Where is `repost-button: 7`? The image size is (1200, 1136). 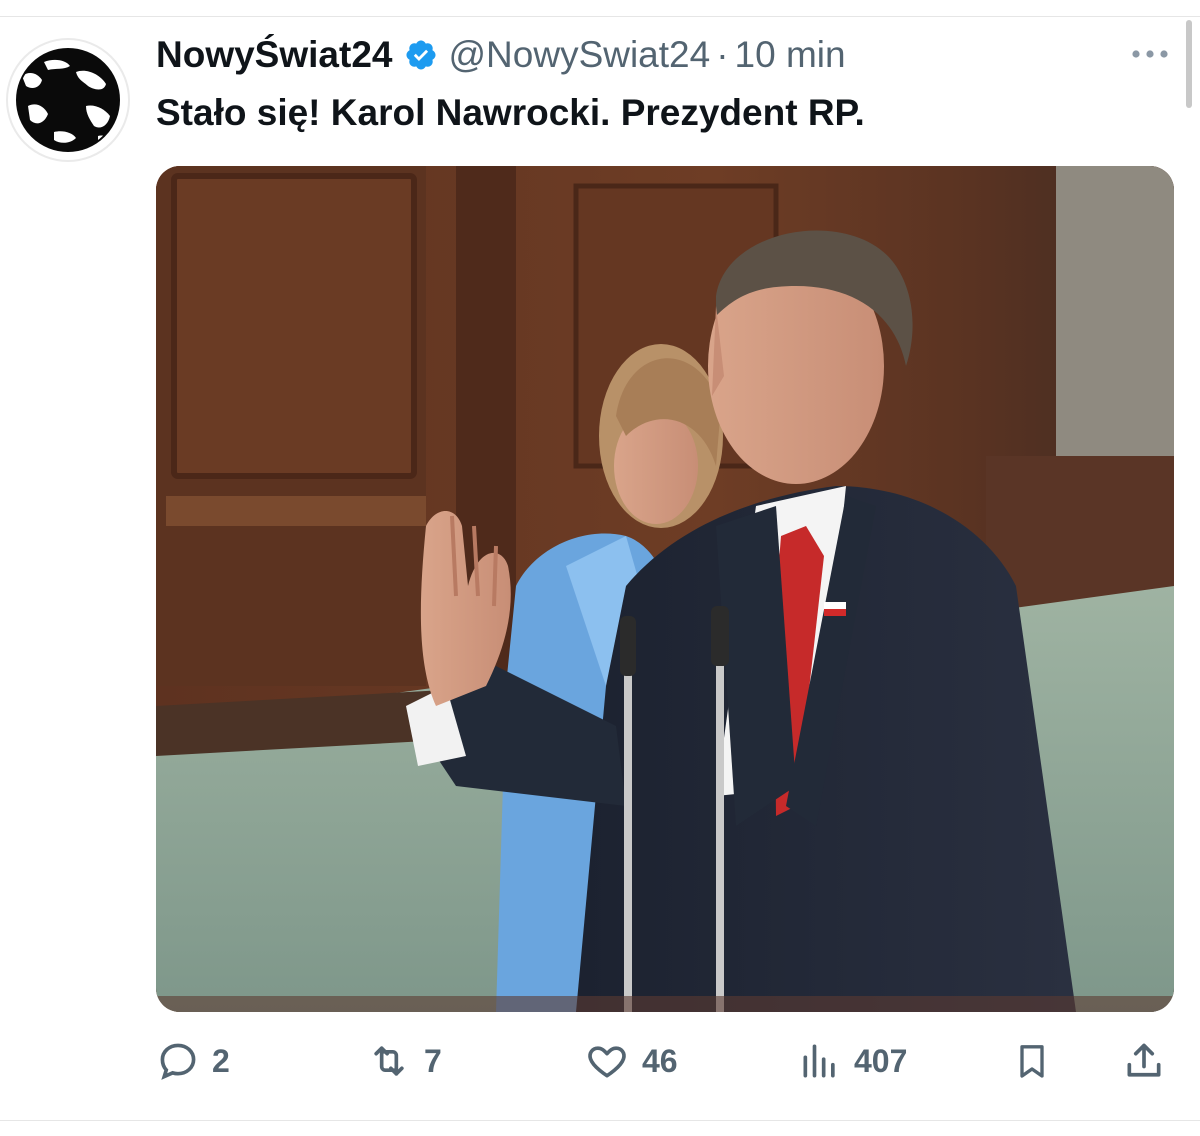
repost-button: 7 is located at coordinates (404, 1061).